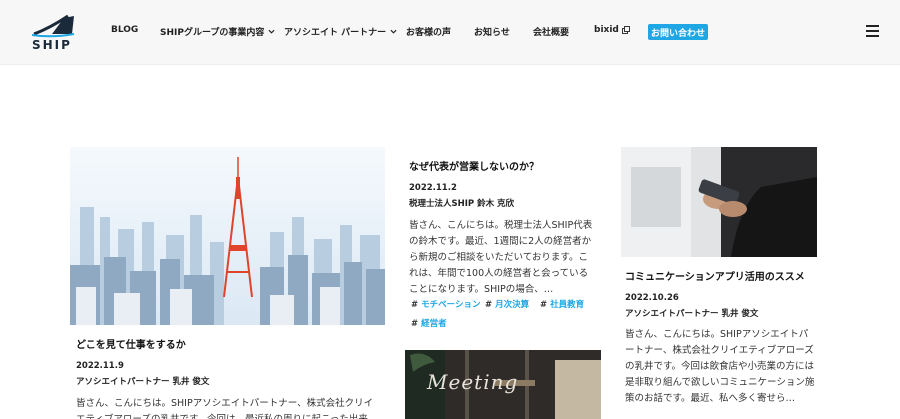  I want to click on article-date: 2022.11.9, so click(100, 366).